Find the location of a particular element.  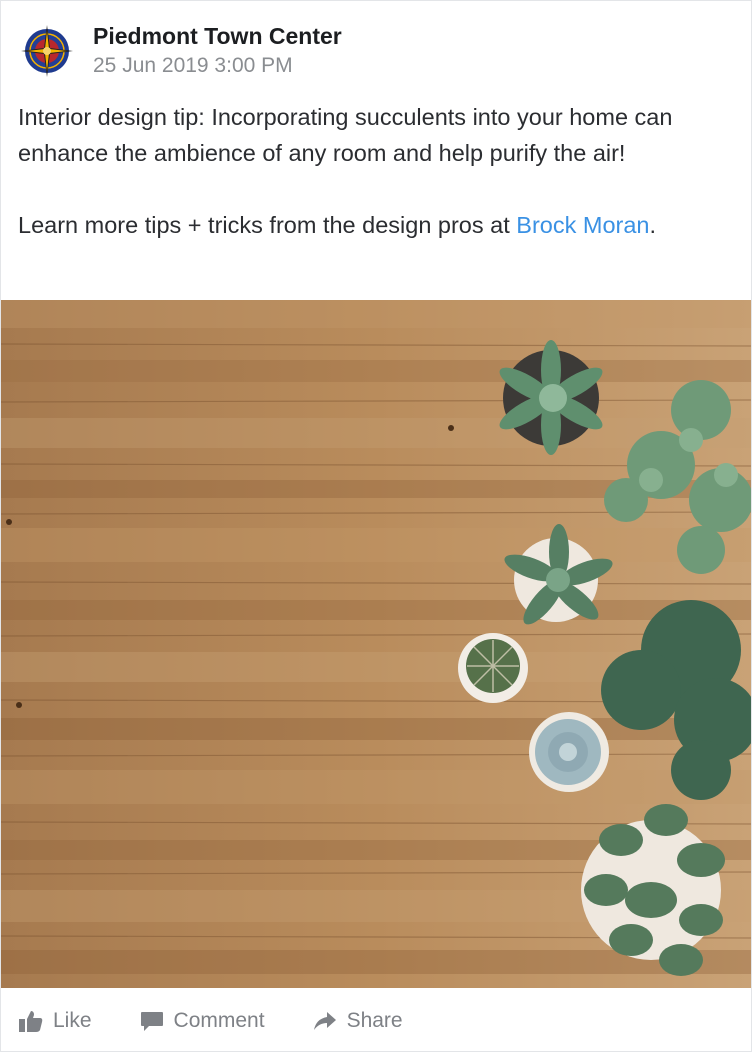

post-timestamp: 25 Jun 2019 3:00 PM is located at coordinates (217, 66).